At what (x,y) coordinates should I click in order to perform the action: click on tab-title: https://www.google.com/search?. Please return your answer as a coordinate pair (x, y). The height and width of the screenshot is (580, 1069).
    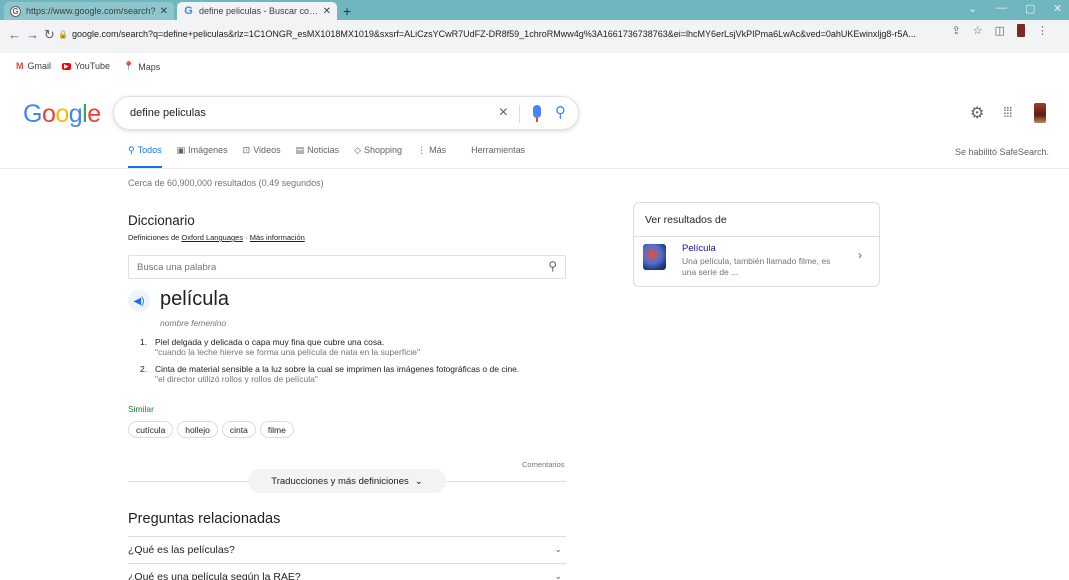
    Looking at the image, I should click on (91, 11).